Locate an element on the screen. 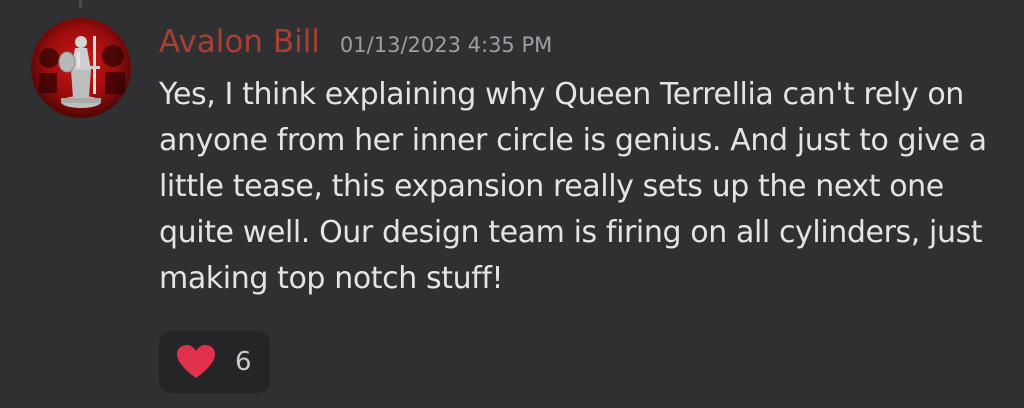 This screenshot has width=1024, height=408. heart-icon is located at coordinates (196, 362).